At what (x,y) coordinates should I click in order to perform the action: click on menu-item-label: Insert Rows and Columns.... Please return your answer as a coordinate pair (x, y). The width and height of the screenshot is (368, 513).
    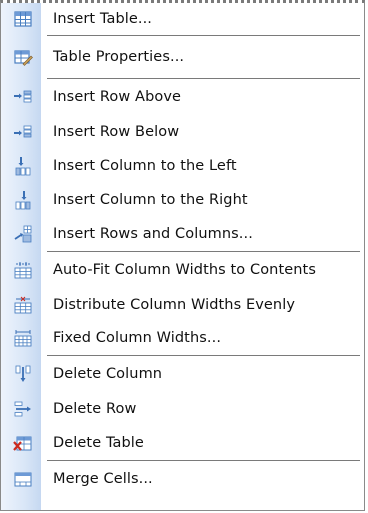
    Looking at the image, I should click on (153, 233).